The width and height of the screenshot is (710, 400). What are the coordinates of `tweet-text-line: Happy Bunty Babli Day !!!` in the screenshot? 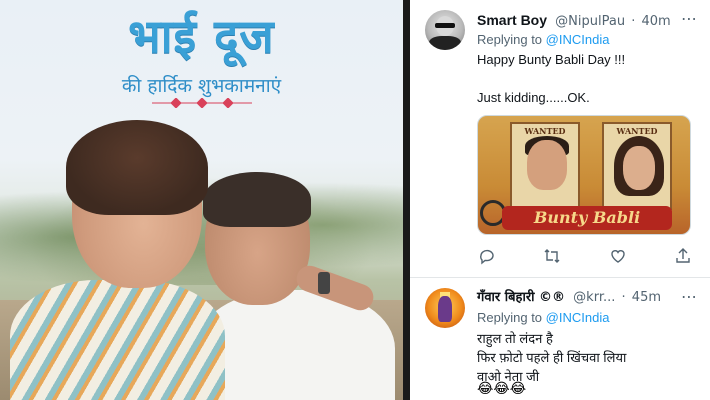 It's located at (551, 59).